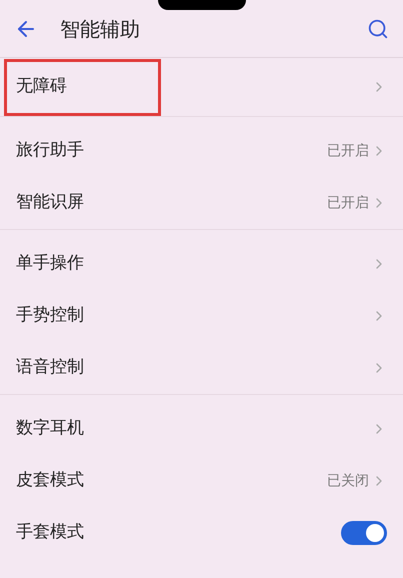  I want to click on page-title: 智能辅助, so click(100, 29).